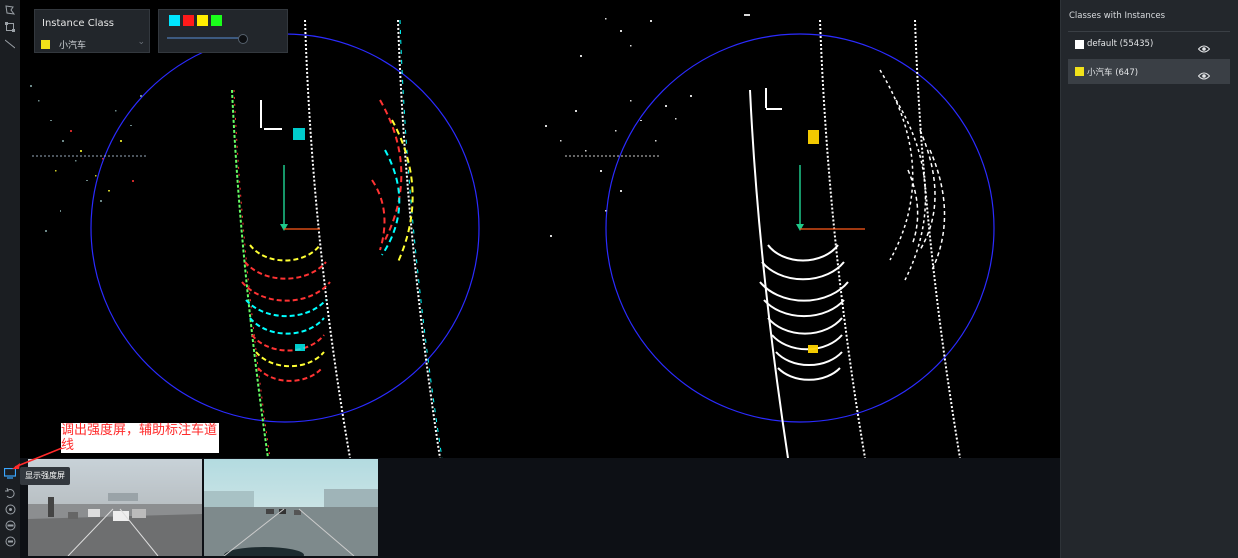 The width and height of the screenshot is (1238, 558). What do you see at coordinates (10, 526) in the screenshot?
I see `view-270-icon` at bounding box center [10, 526].